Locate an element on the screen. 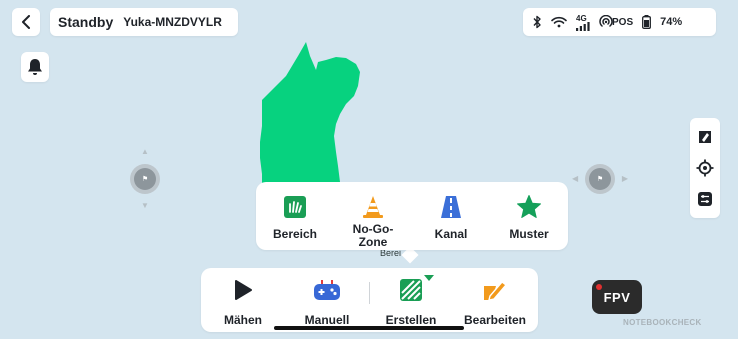  create-channel-label: Kanal is located at coordinates (451, 234).